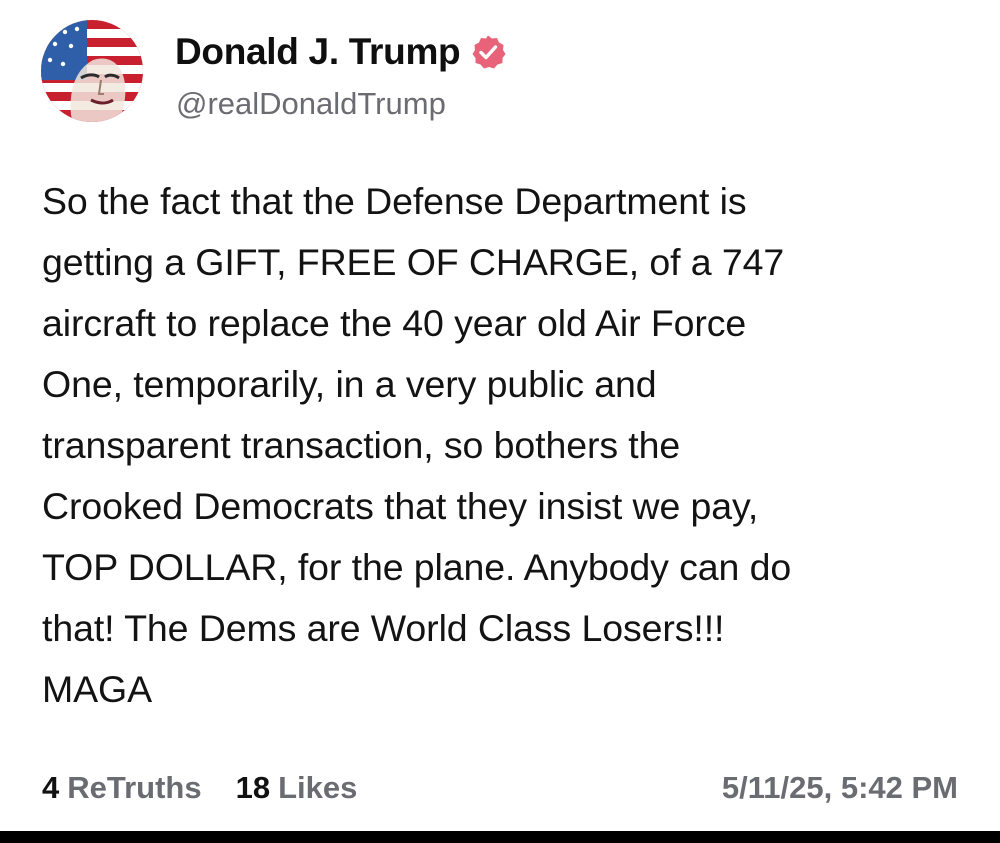 The height and width of the screenshot is (843, 1000). What do you see at coordinates (349, 384) in the screenshot?
I see `post-line: One, temporarily, in a very public and` at bounding box center [349, 384].